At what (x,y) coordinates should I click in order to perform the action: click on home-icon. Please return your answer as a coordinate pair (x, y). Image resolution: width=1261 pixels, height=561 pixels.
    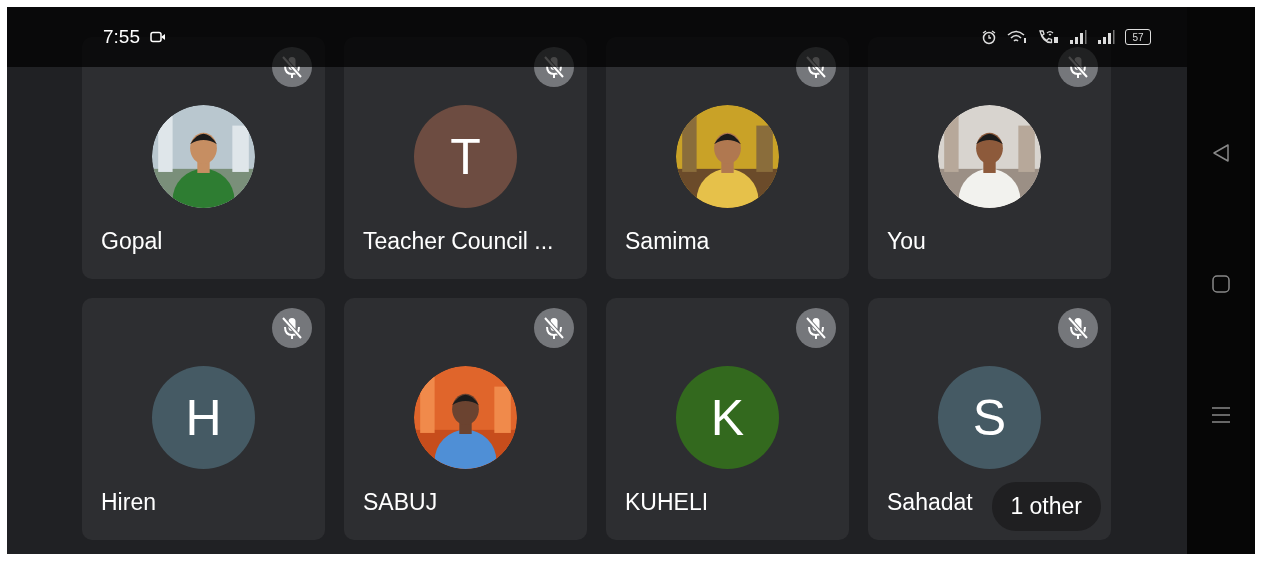
    Looking at the image, I should click on (1221, 284).